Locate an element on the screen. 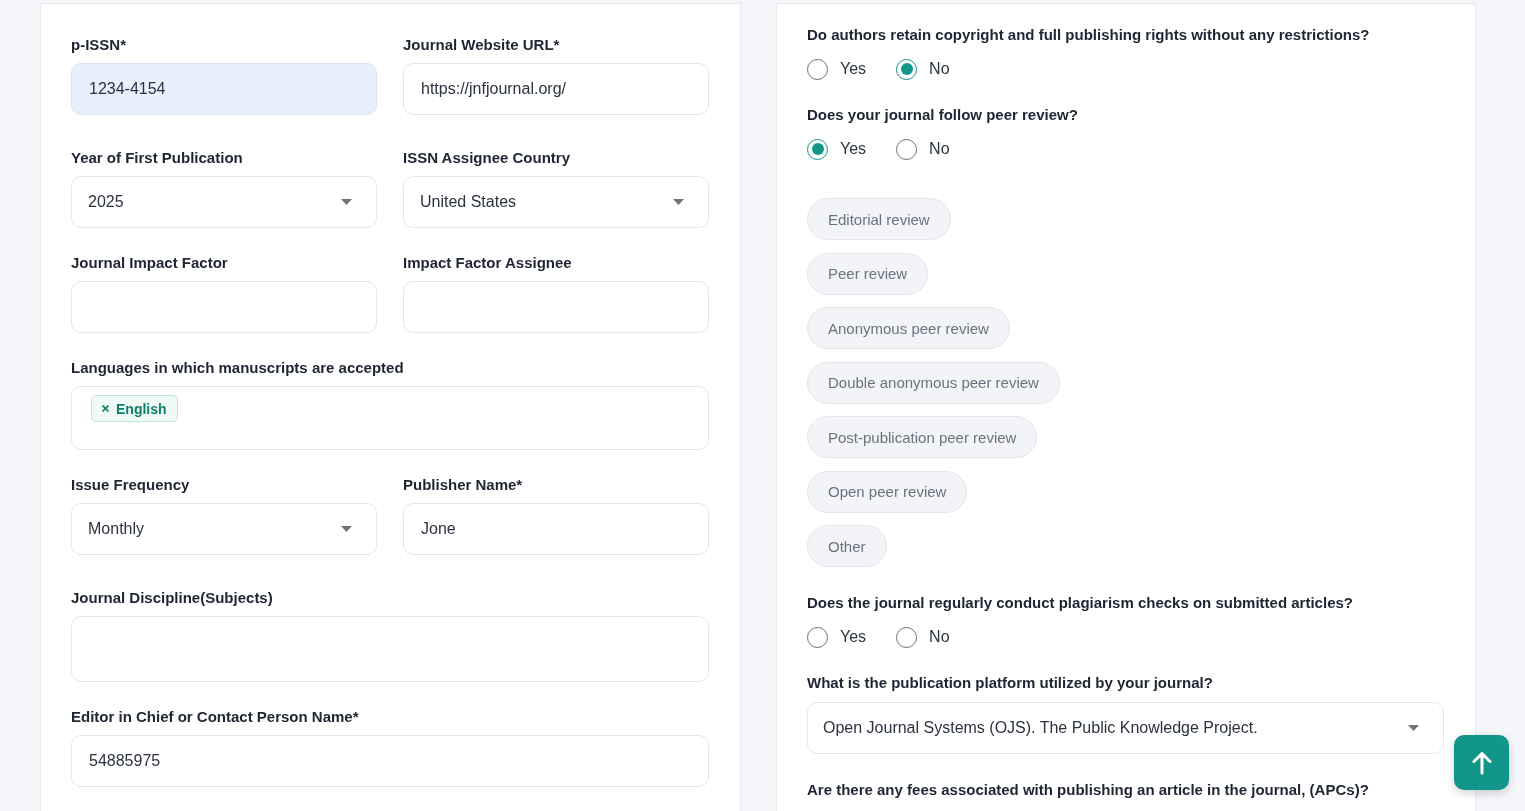 The image size is (1525, 811). scroll-to-top-button is located at coordinates (1481, 762).